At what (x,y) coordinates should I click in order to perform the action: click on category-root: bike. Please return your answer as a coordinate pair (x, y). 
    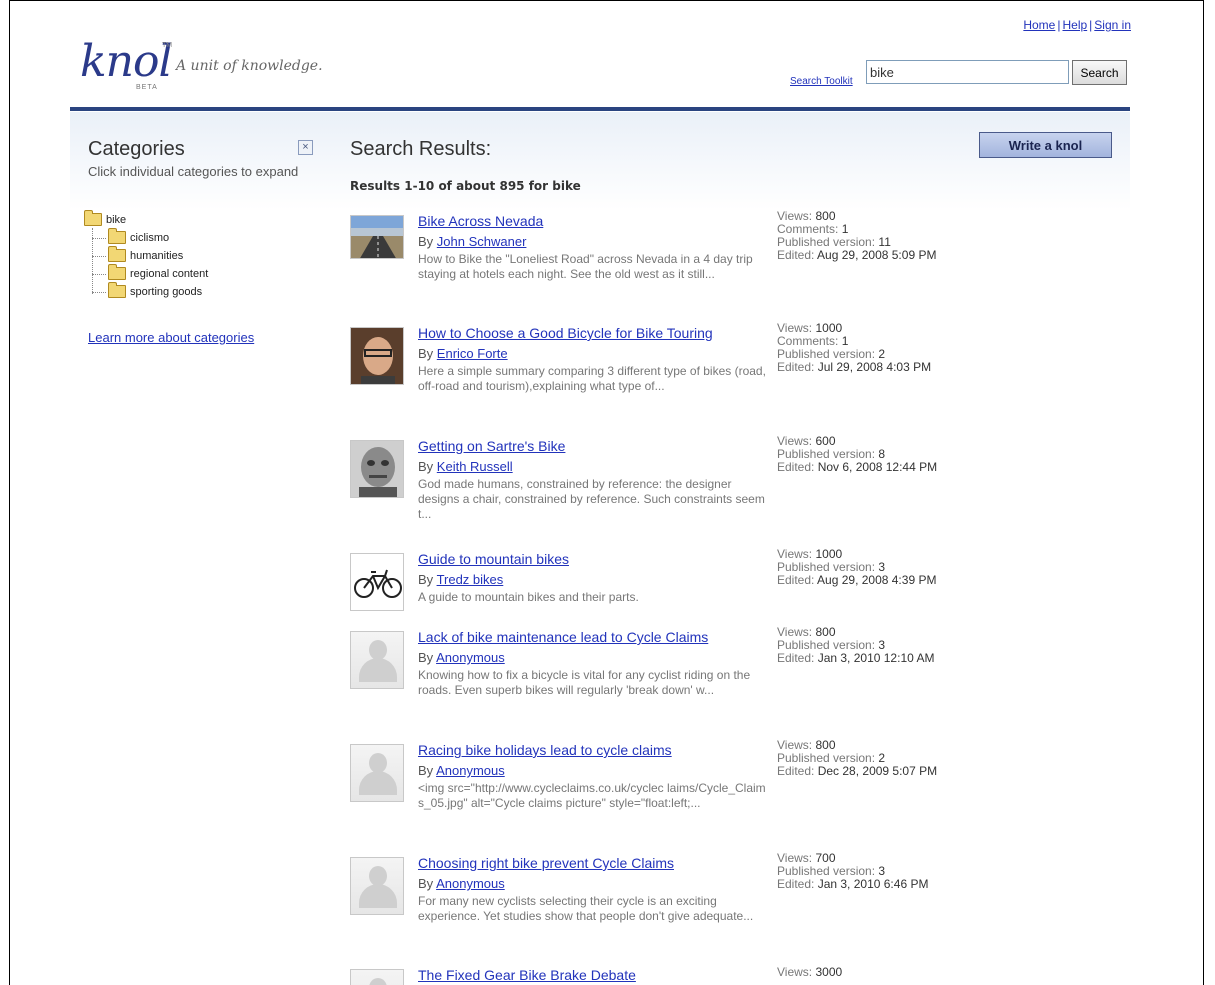
    Looking at the image, I should click on (146, 219).